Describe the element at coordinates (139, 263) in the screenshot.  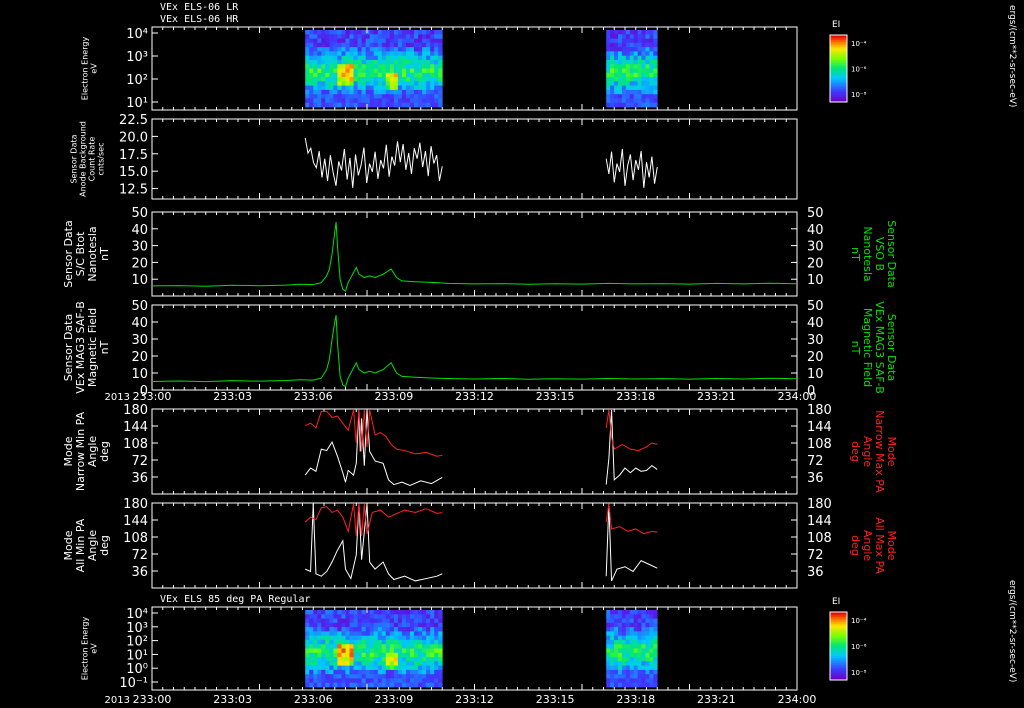
I see `y-tick-label-2-3: 20` at that location.